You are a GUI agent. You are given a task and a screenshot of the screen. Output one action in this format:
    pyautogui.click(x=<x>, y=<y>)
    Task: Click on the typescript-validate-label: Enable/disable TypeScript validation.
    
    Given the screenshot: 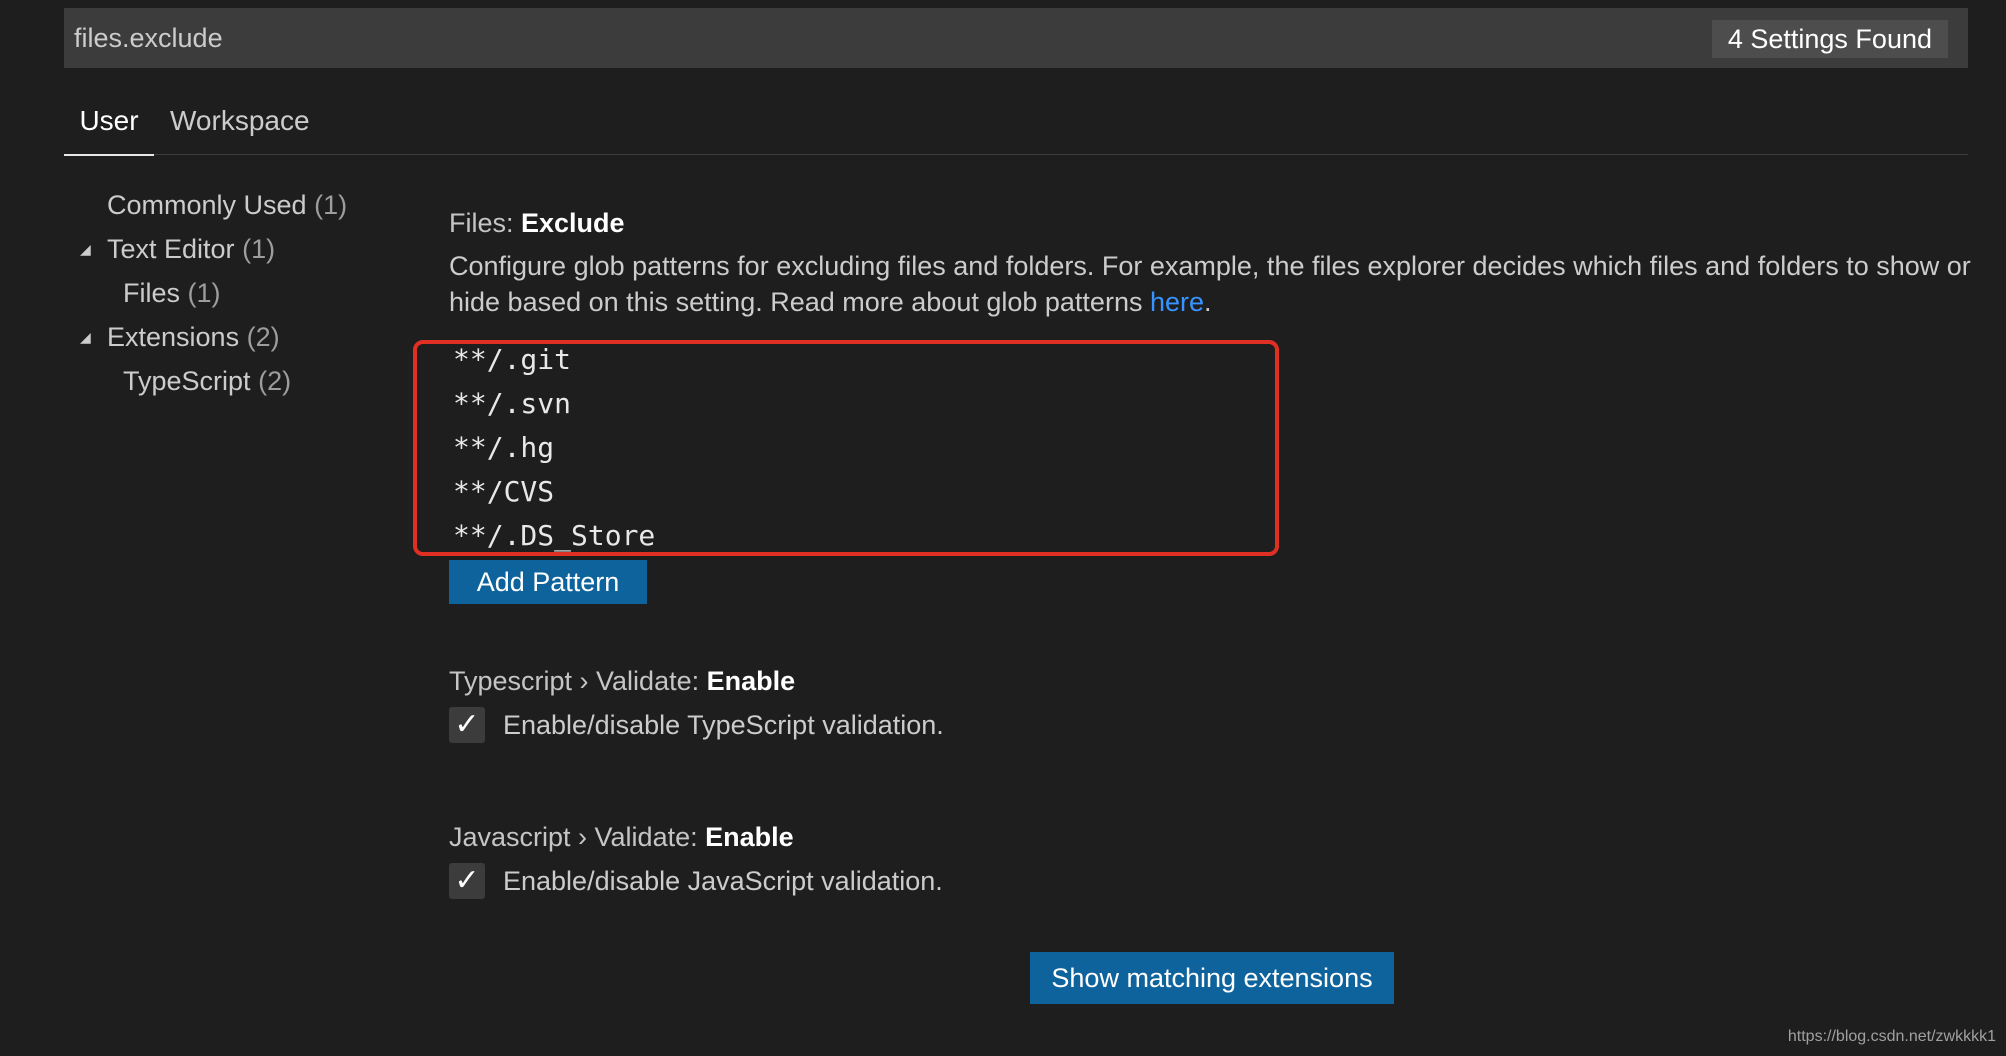 What is the action you would take?
    pyautogui.click(x=723, y=725)
    